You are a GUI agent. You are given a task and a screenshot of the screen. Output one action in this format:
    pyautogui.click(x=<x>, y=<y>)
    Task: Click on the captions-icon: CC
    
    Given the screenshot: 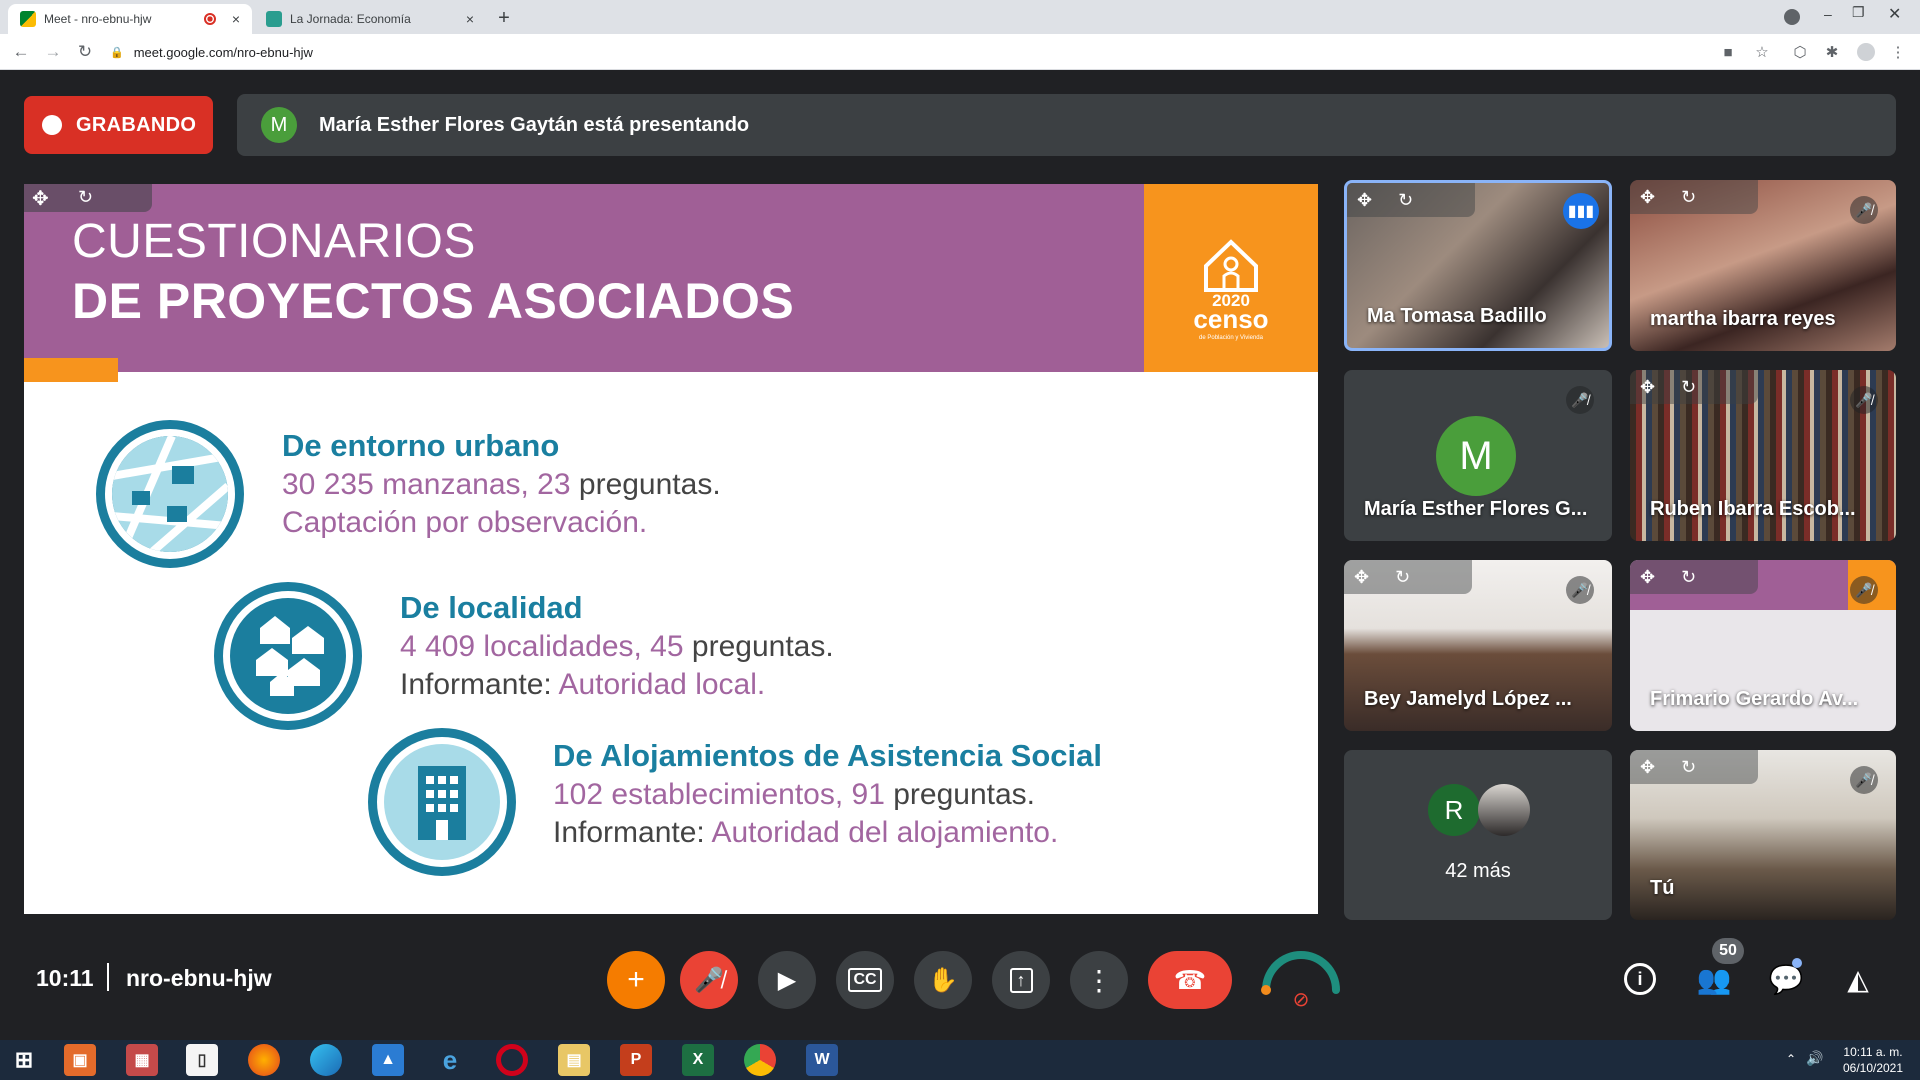 What is the action you would take?
    pyautogui.click(x=865, y=980)
    